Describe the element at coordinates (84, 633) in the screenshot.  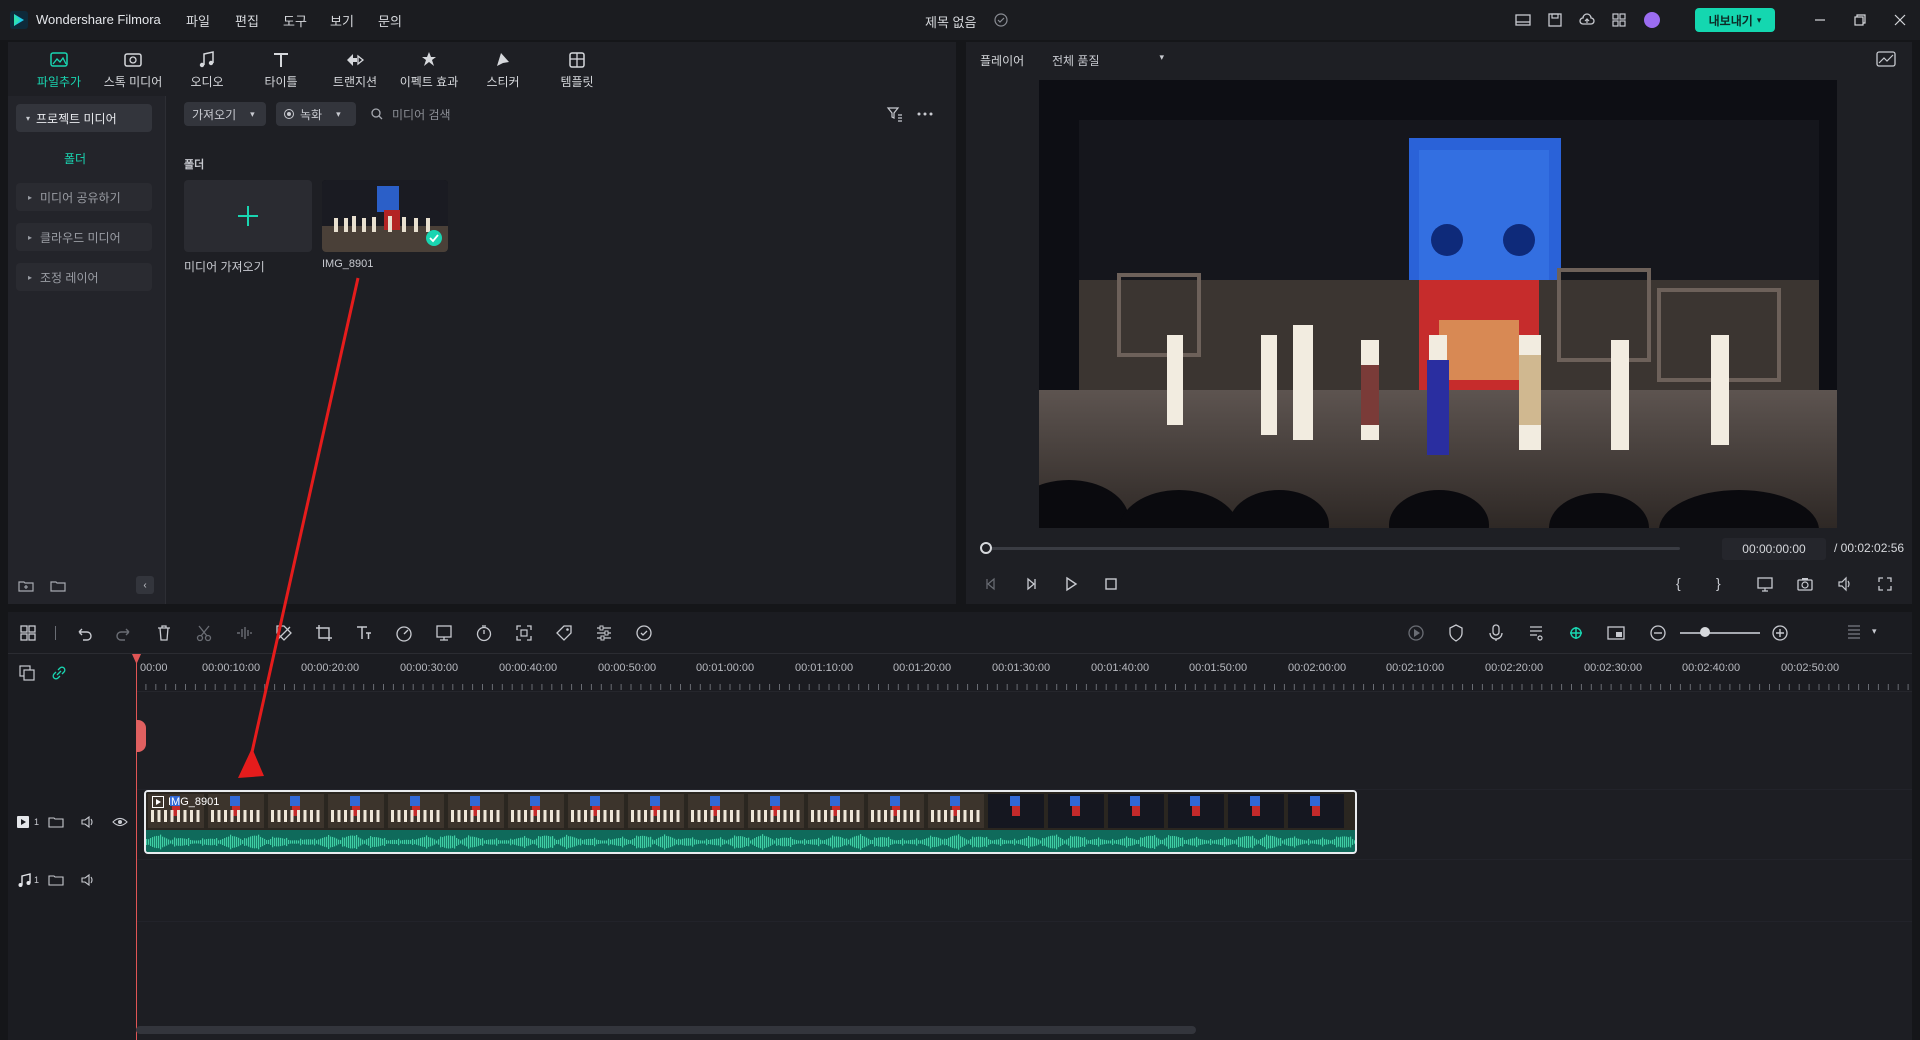
I see `undo-icon` at that location.